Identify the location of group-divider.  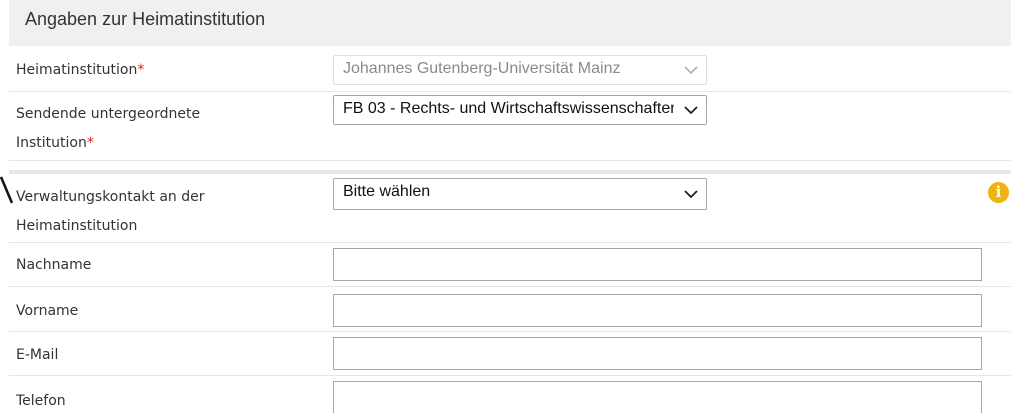
(510, 172).